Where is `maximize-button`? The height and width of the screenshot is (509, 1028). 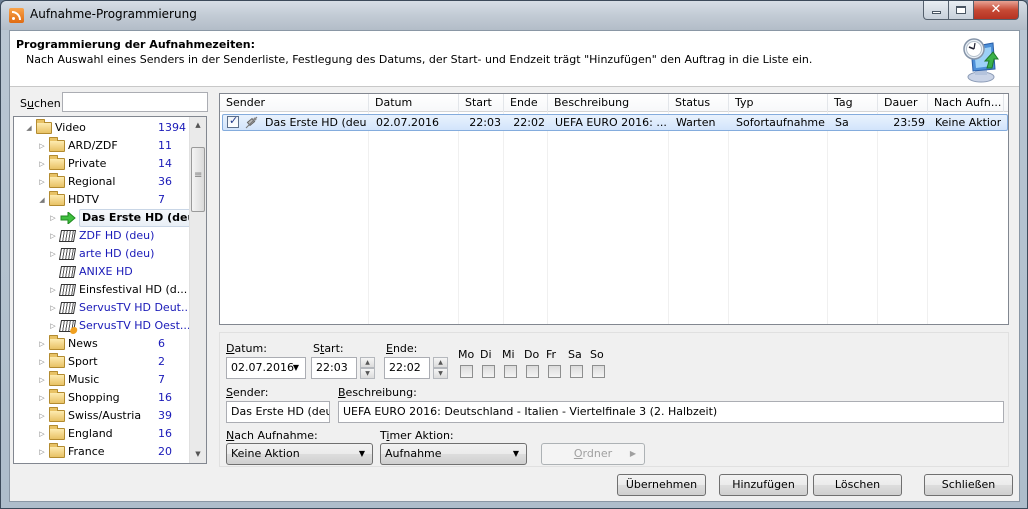 maximize-button is located at coordinates (961, 10).